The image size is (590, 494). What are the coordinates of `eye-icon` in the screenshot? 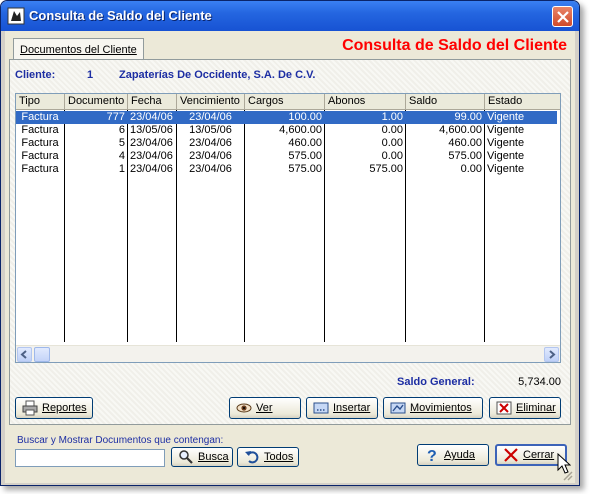 It's located at (244, 408).